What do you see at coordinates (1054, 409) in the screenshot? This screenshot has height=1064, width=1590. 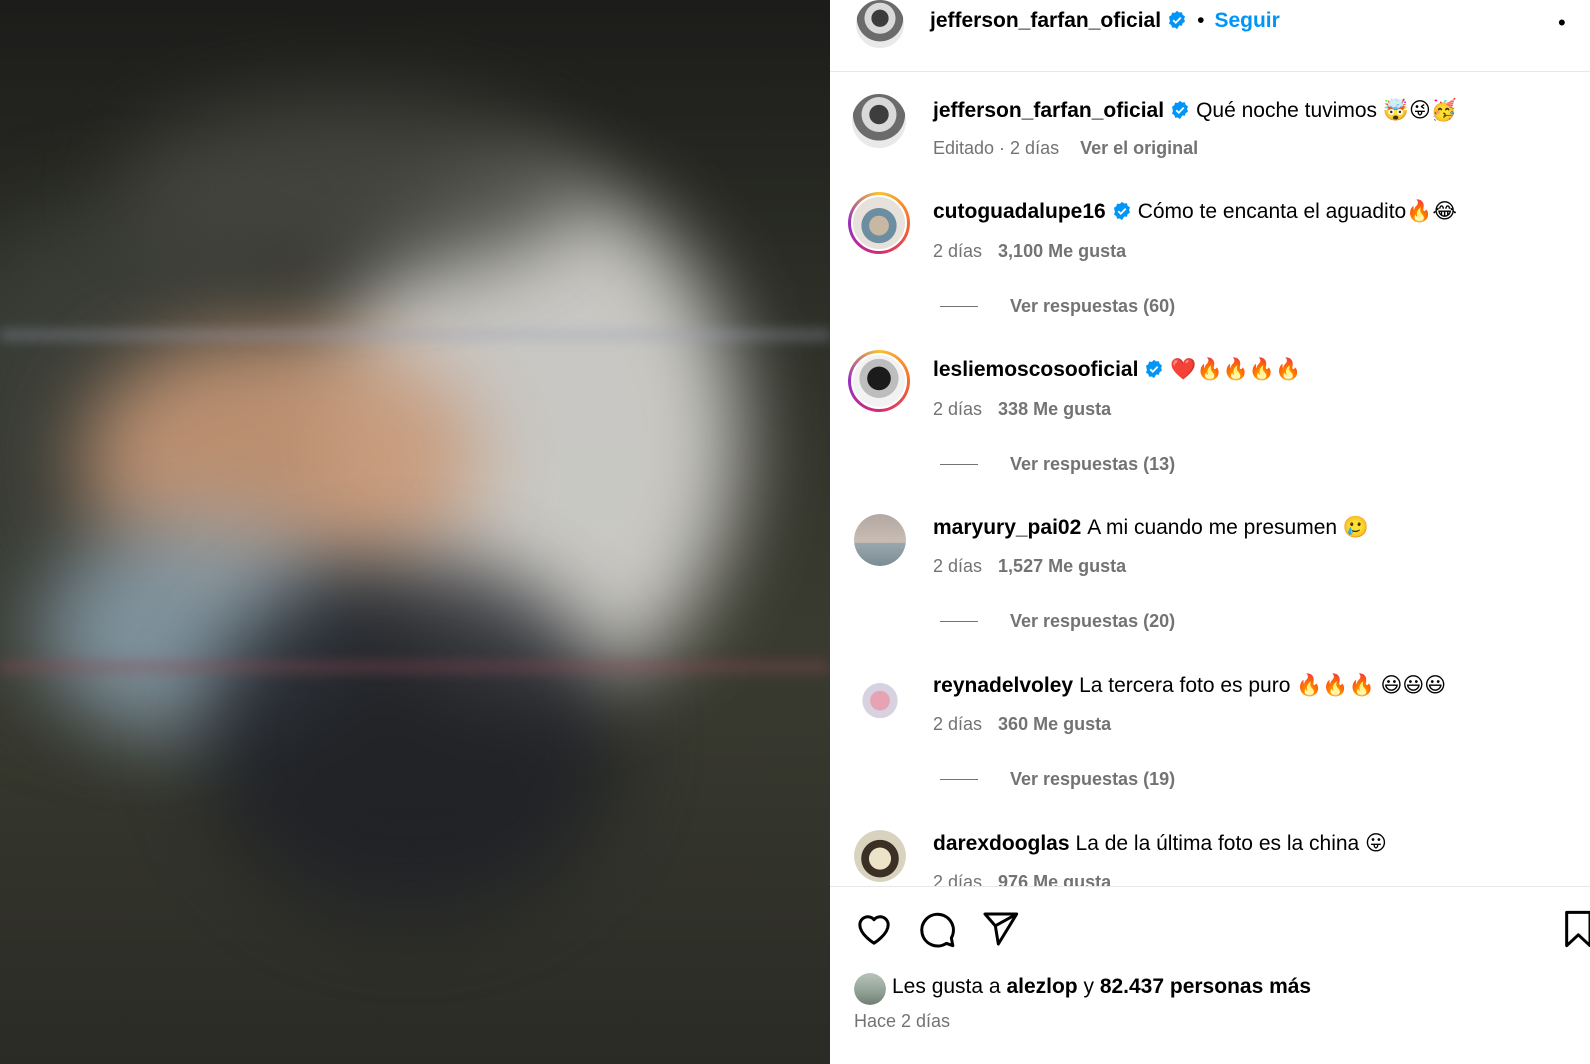 I see `comment-likes: 338 Me gusta` at bounding box center [1054, 409].